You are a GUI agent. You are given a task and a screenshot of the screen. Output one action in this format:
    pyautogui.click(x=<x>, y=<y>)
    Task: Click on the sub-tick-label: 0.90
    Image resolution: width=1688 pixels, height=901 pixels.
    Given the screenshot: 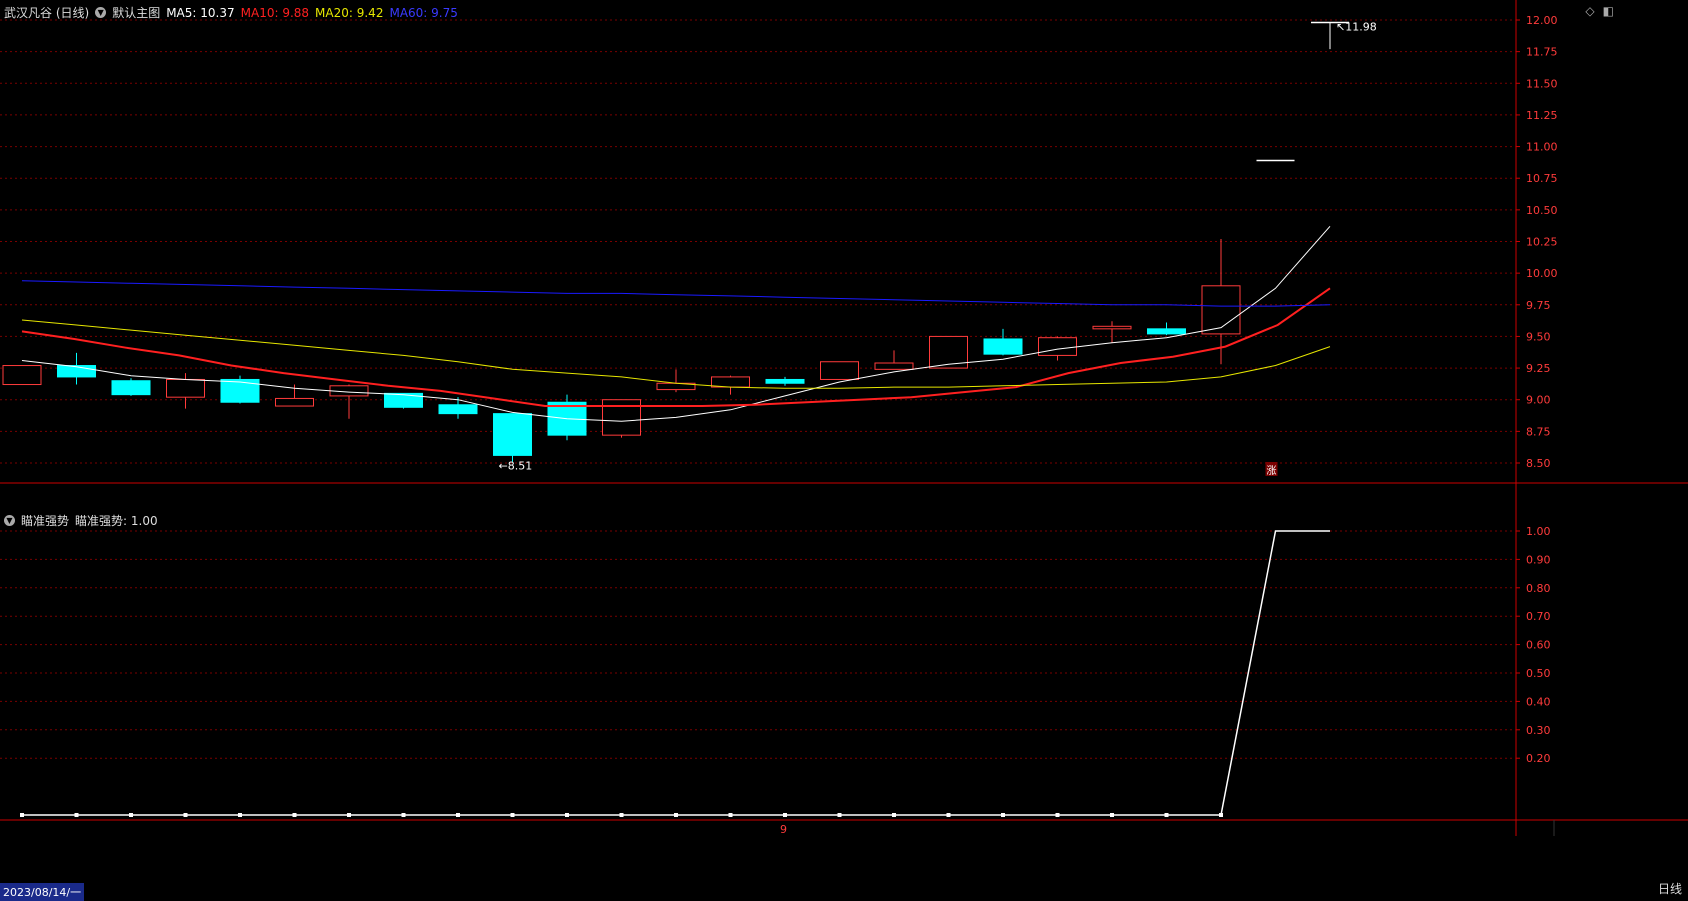 What is the action you would take?
    pyautogui.click(x=1538, y=559)
    